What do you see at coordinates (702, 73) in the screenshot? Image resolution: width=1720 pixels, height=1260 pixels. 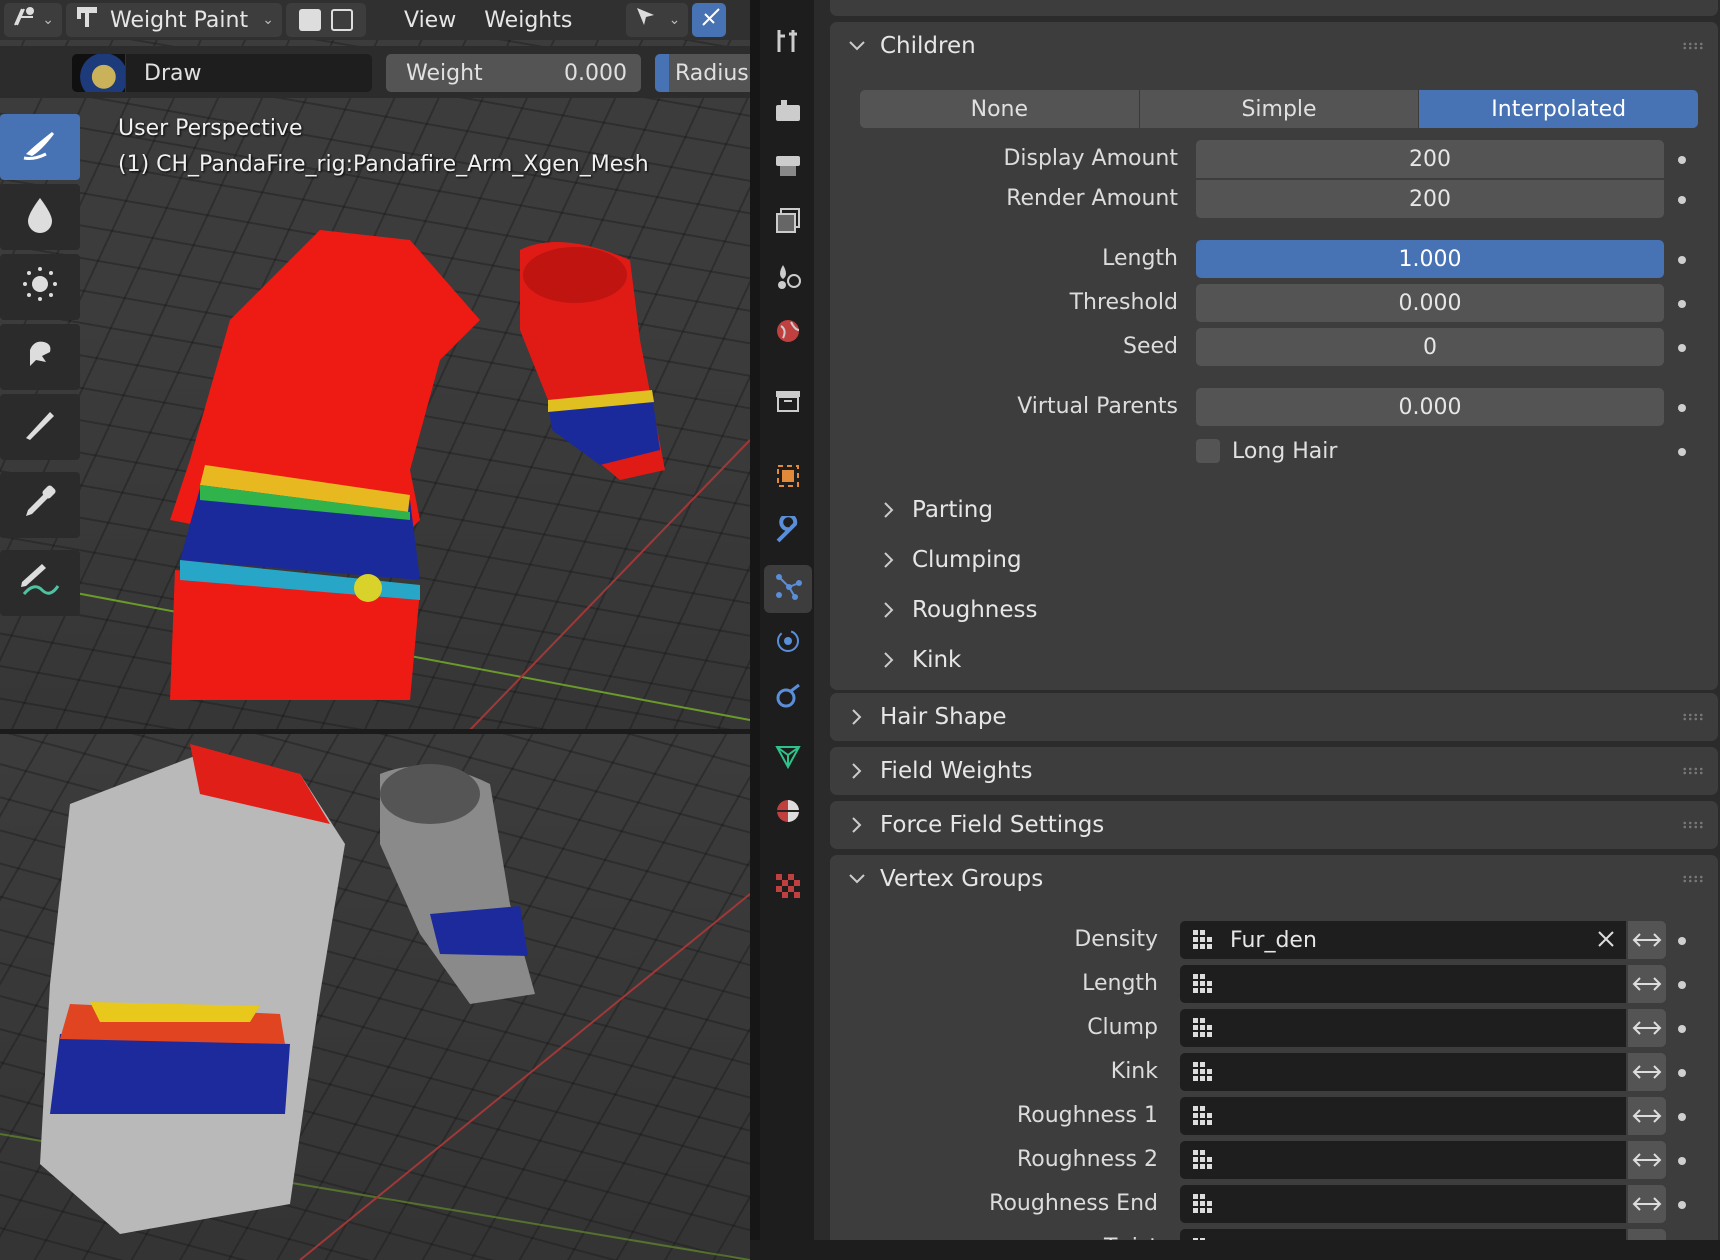 I see `radius-slider: Radius` at bounding box center [702, 73].